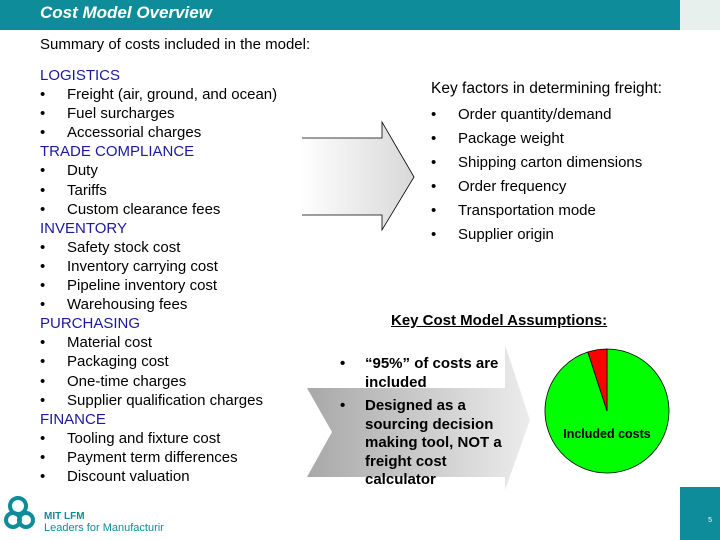 The height and width of the screenshot is (540, 720). What do you see at coordinates (700, 513) in the screenshot?
I see `footer-corner: 5` at bounding box center [700, 513].